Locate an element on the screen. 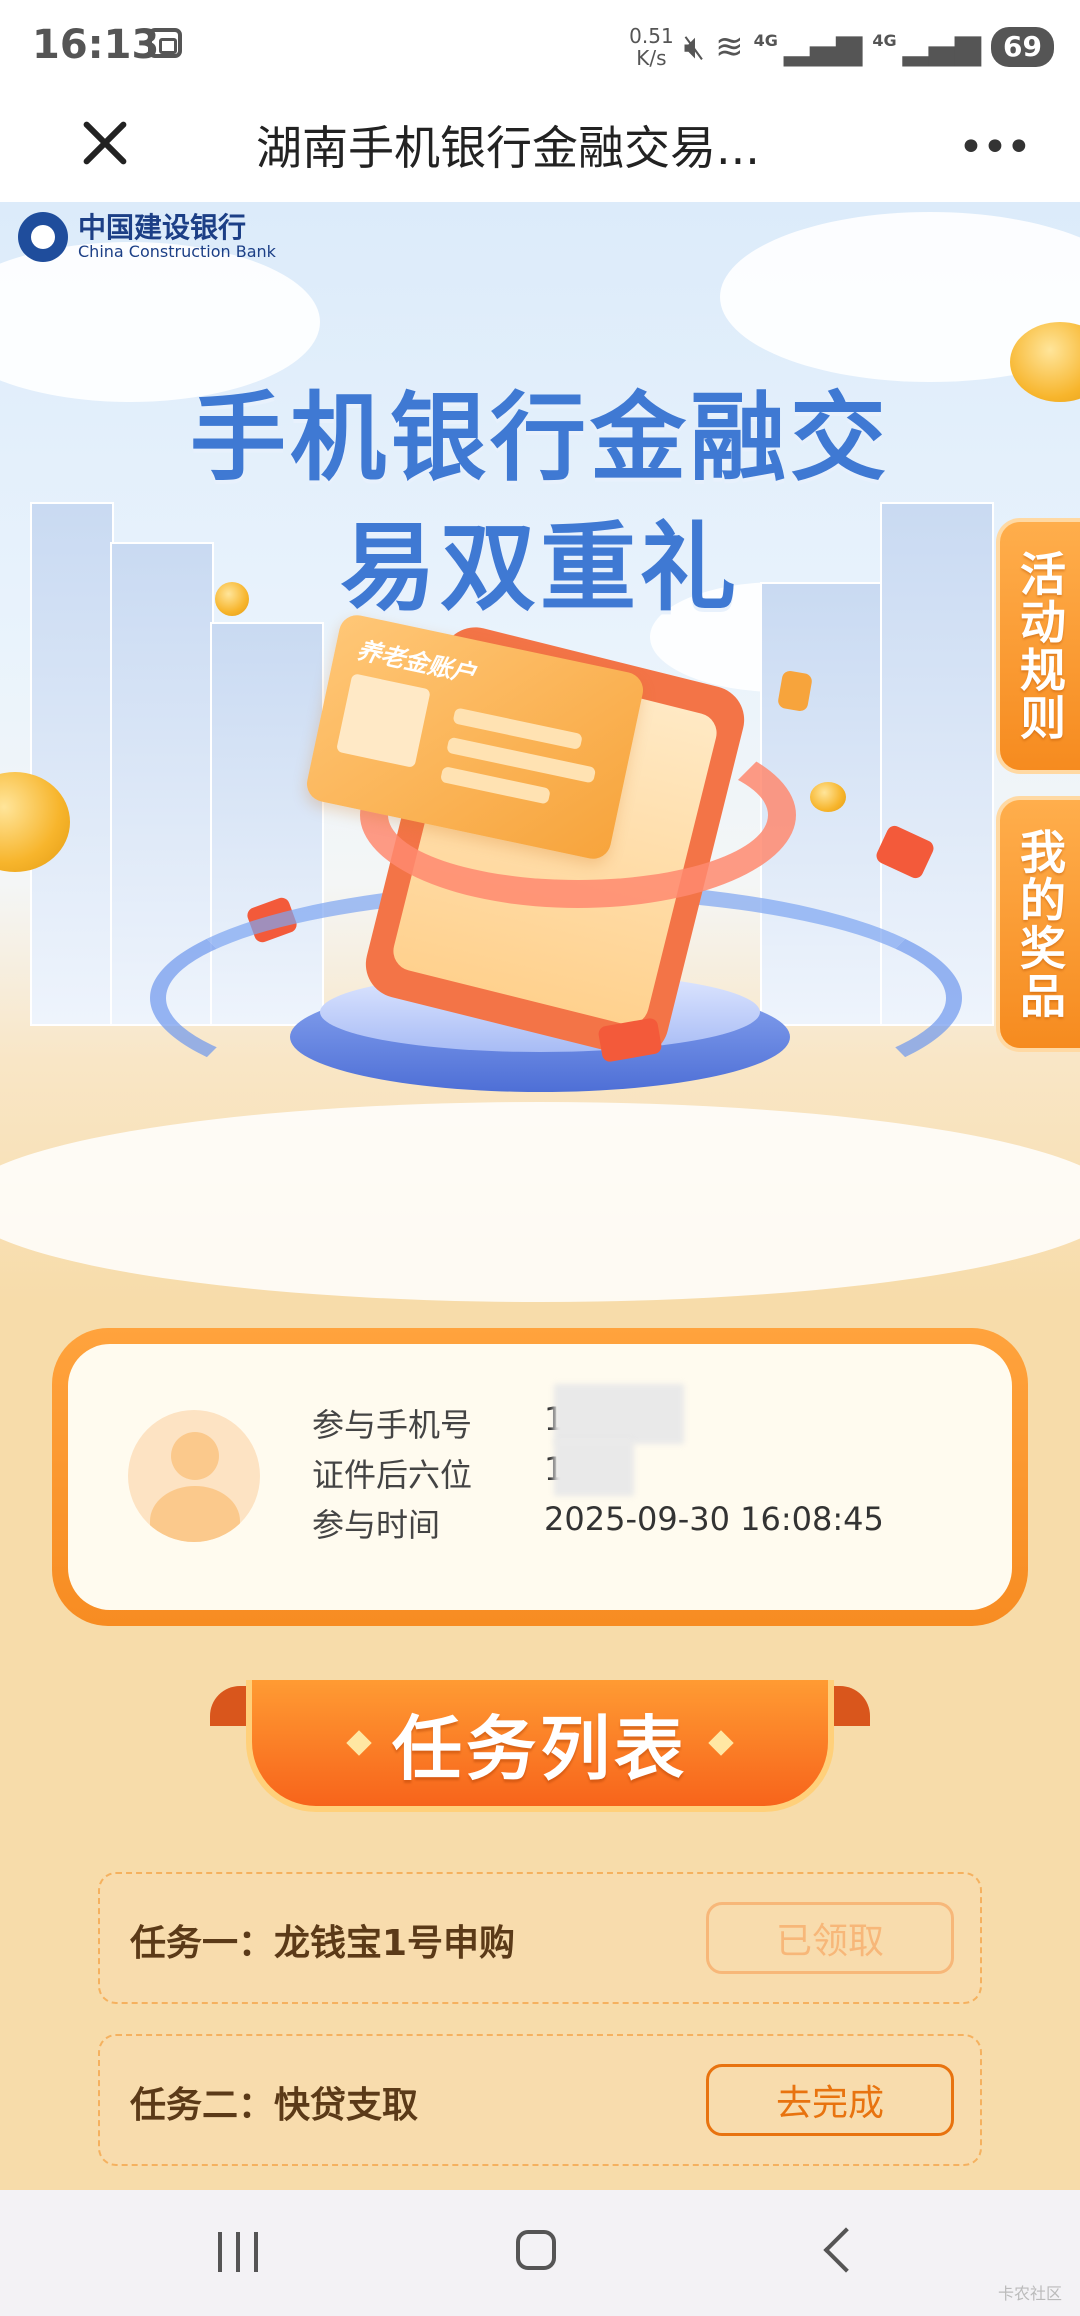 Image resolution: width=1080 pixels, height=2316 pixels. avatar-body is located at coordinates (195, 1514).